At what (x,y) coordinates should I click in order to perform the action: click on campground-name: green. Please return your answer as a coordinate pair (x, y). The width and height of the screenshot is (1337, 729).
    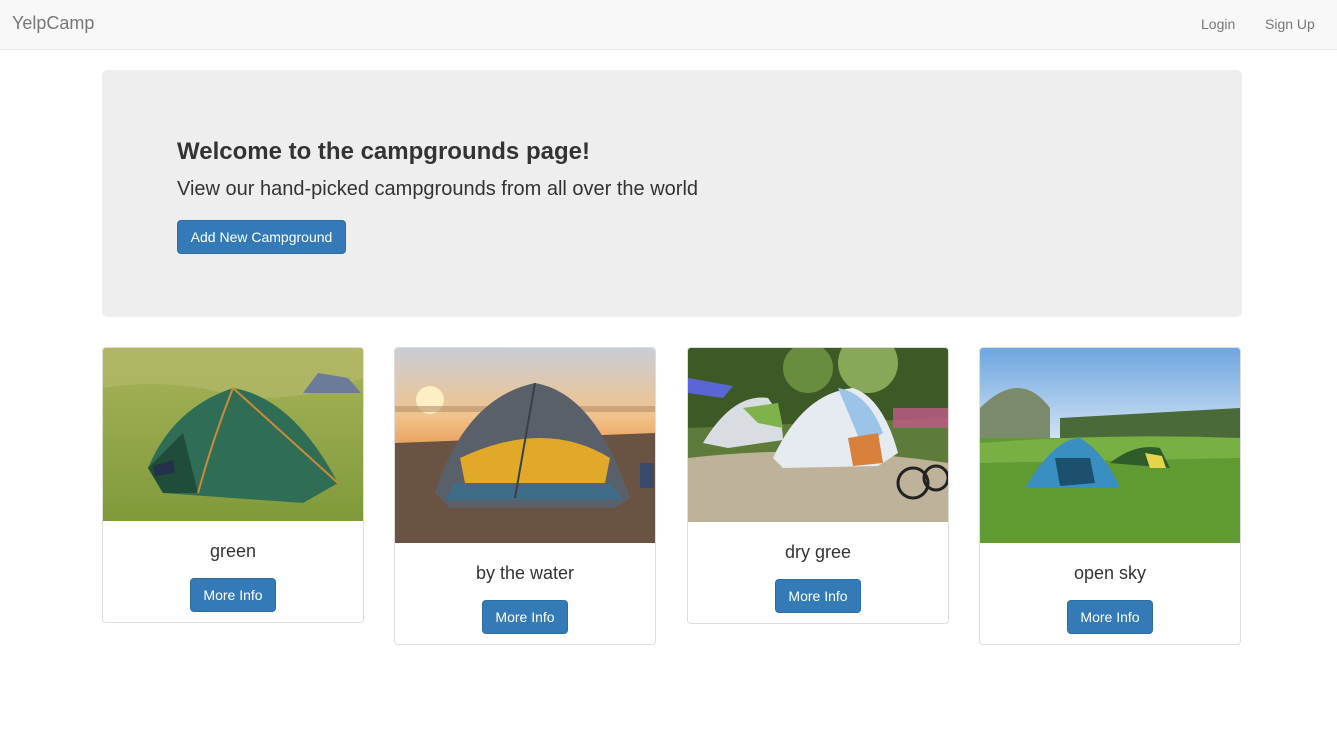
    Looking at the image, I should click on (233, 551).